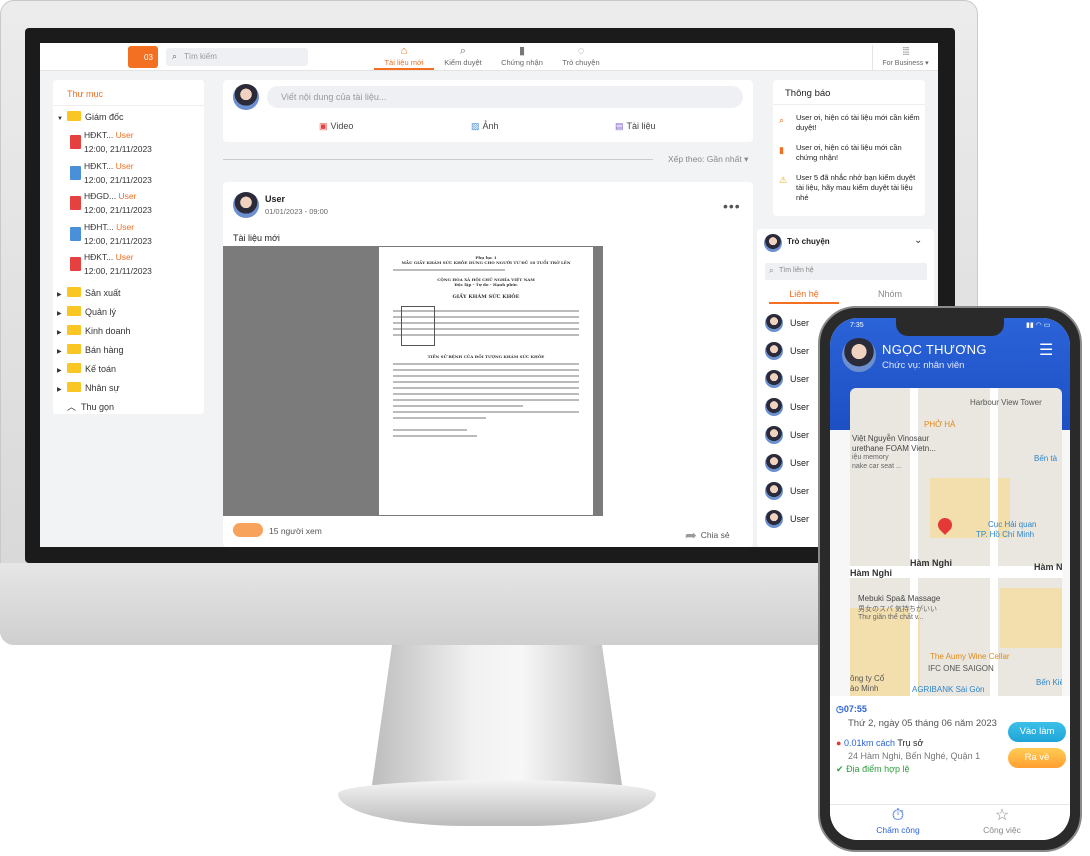  I want to click on app-logo: 03, so click(143, 57).